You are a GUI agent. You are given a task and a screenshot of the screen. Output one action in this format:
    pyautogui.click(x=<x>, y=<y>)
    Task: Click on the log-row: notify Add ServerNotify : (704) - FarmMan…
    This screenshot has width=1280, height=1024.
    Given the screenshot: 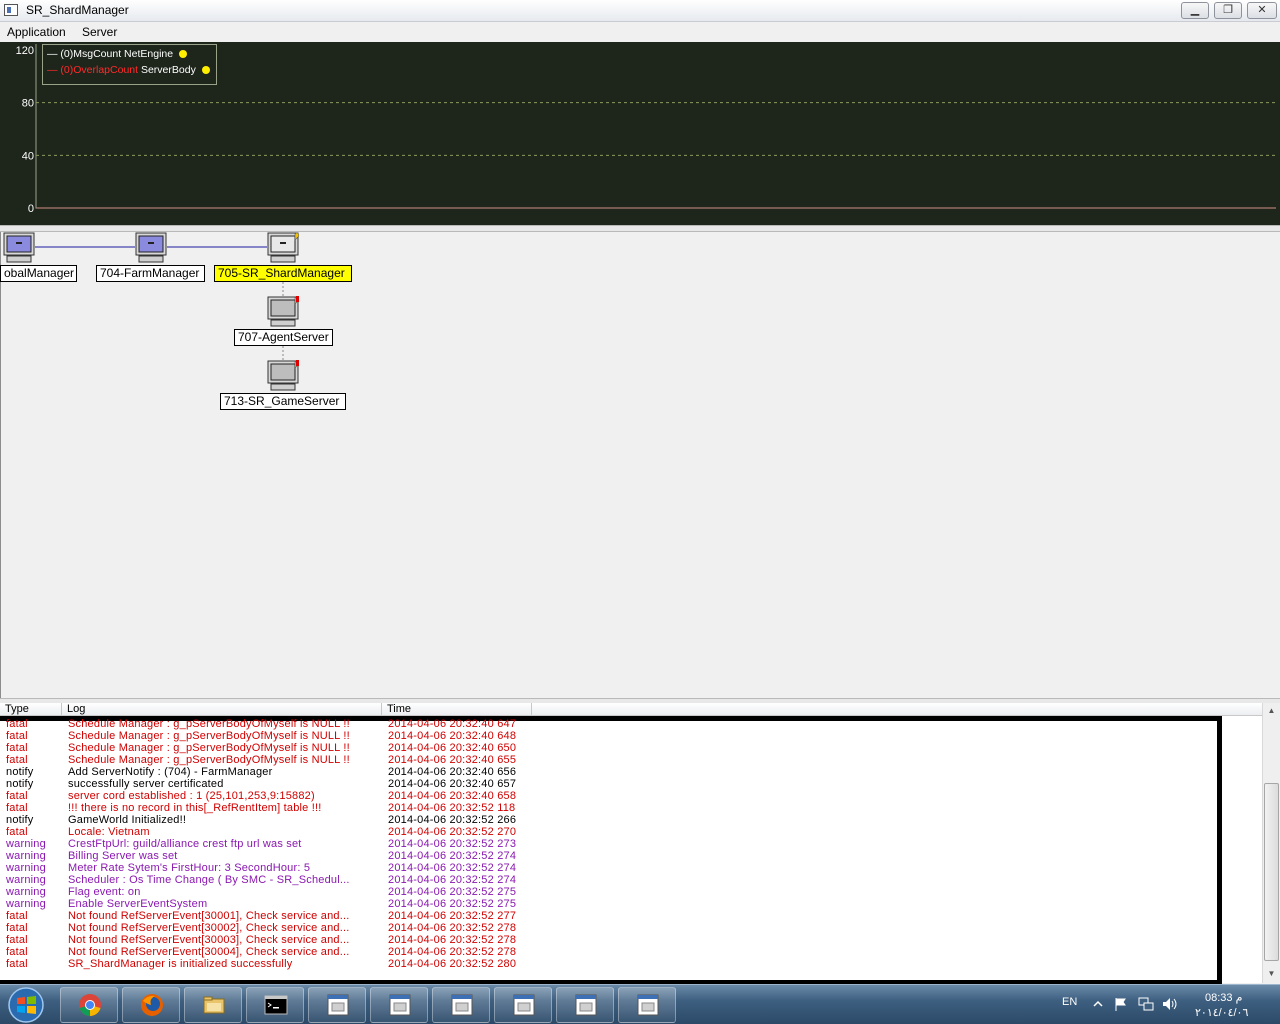 What is the action you would take?
    pyautogui.click(x=607, y=772)
    